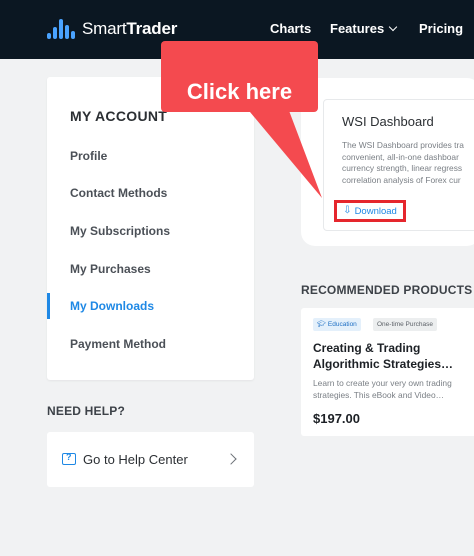 The width and height of the screenshot is (474, 556). I want to click on account-title: MY ACCOUNT, so click(119, 116).